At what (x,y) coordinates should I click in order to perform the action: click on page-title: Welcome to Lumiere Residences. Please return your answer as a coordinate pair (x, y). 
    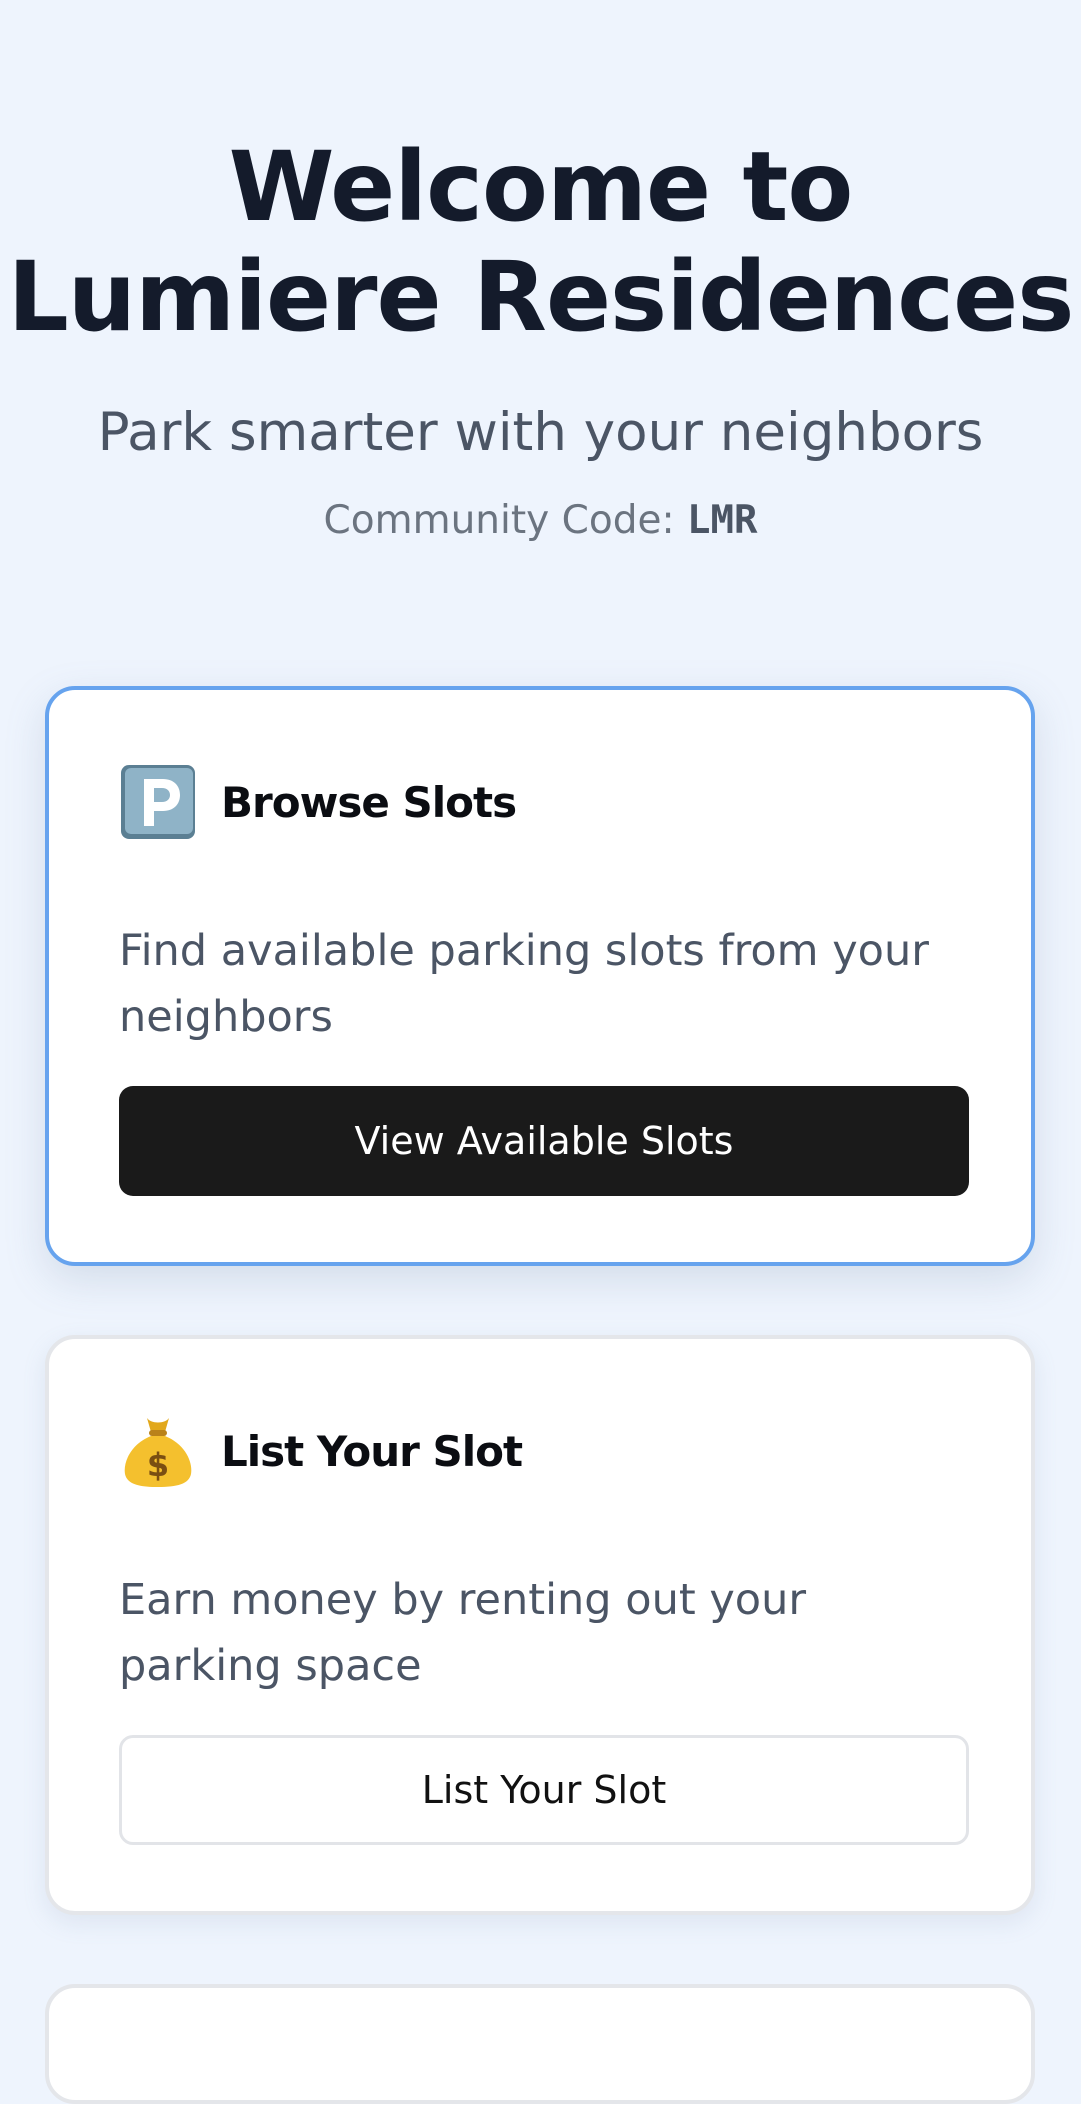
    Looking at the image, I should click on (540, 242).